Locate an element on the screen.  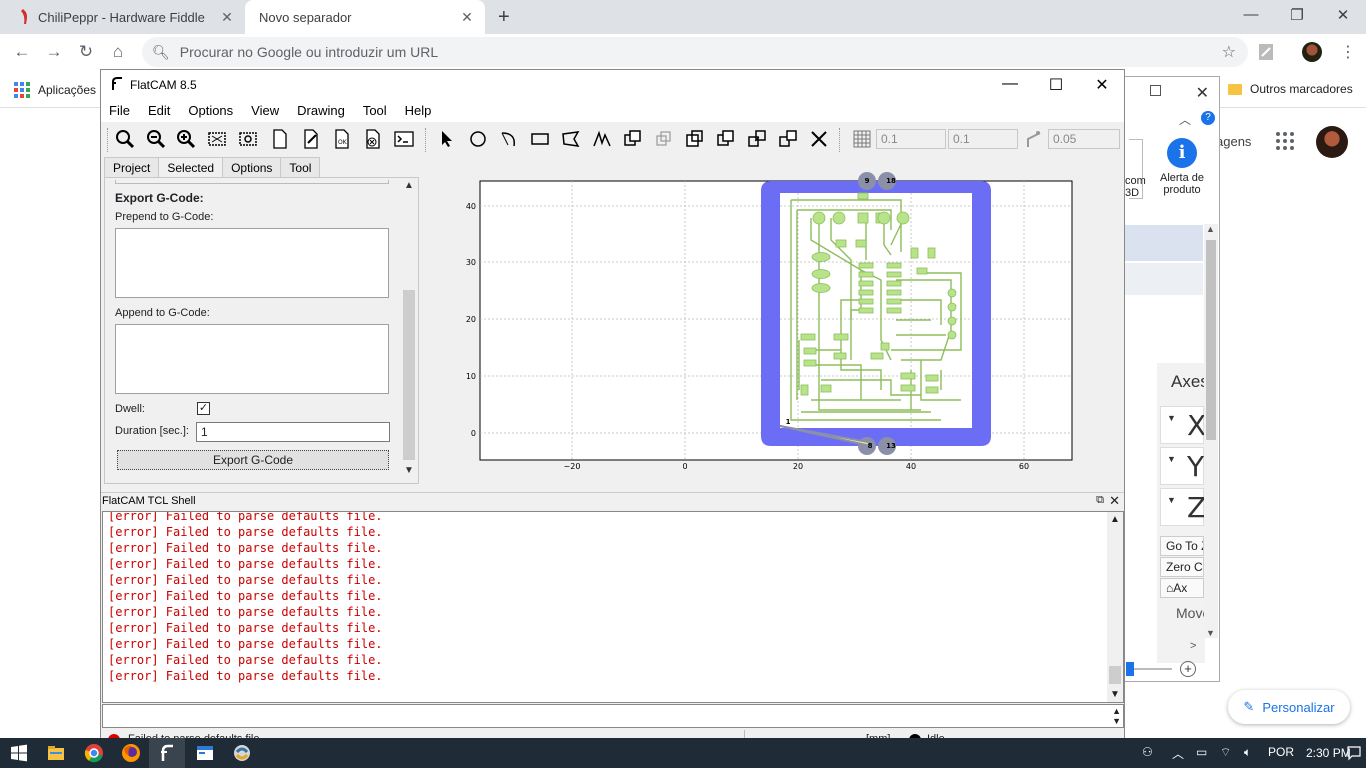
input-spinner-icon: ▲ ▼ is located at coordinates (1116, 716).